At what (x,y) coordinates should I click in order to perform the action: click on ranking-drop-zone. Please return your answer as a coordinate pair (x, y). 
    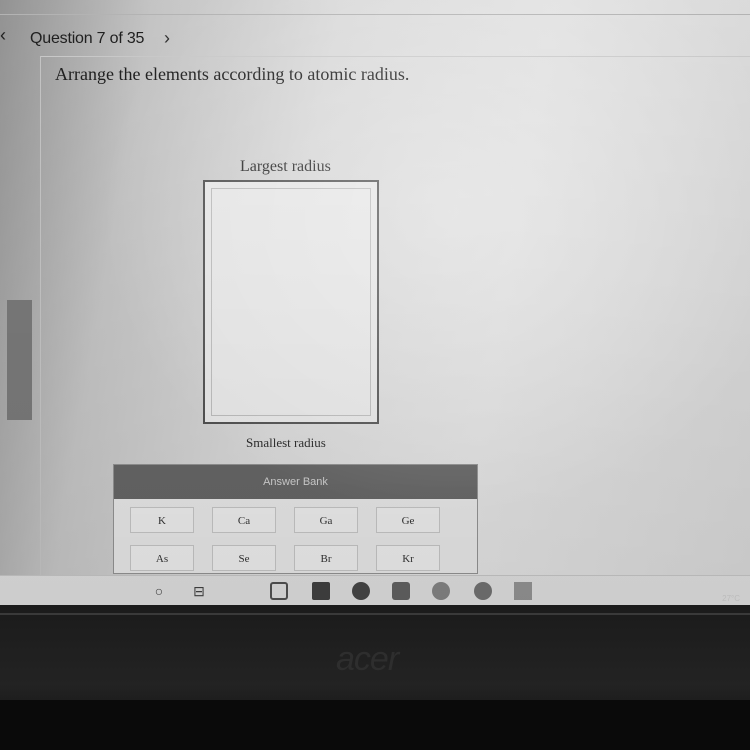
    Looking at the image, I should click on (291, 302).